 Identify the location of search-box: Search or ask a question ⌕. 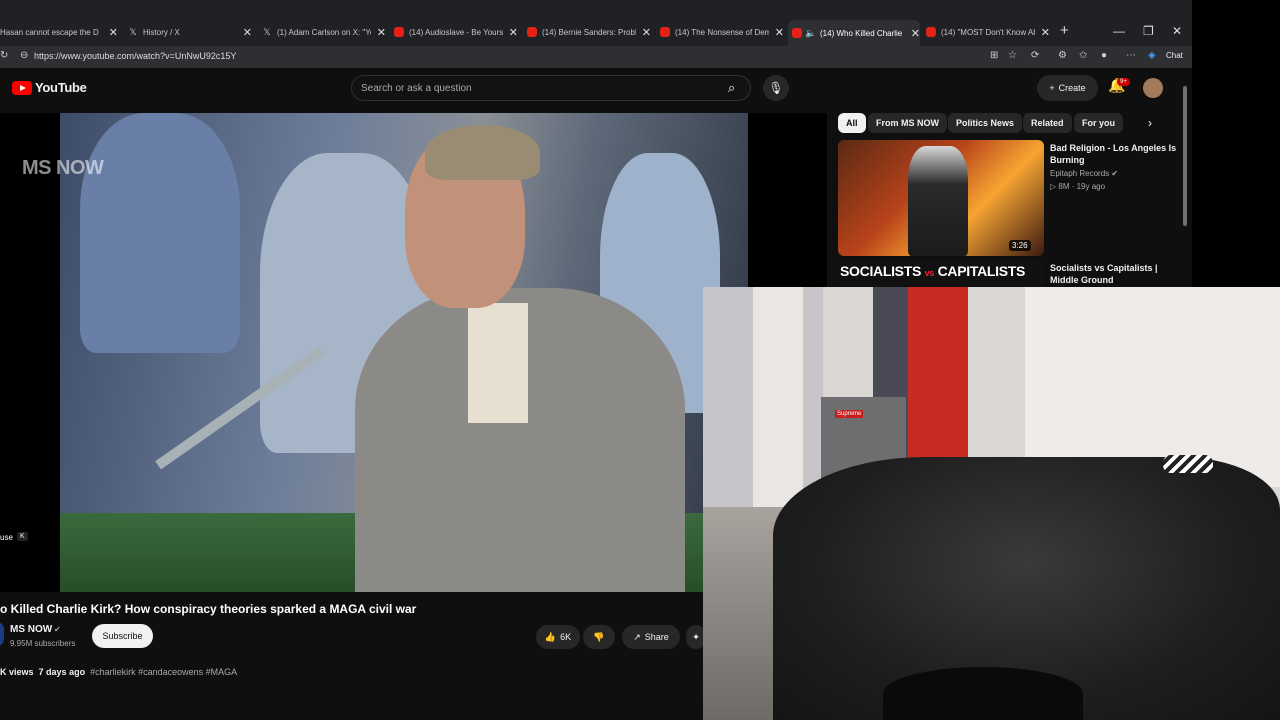
(551, 88).